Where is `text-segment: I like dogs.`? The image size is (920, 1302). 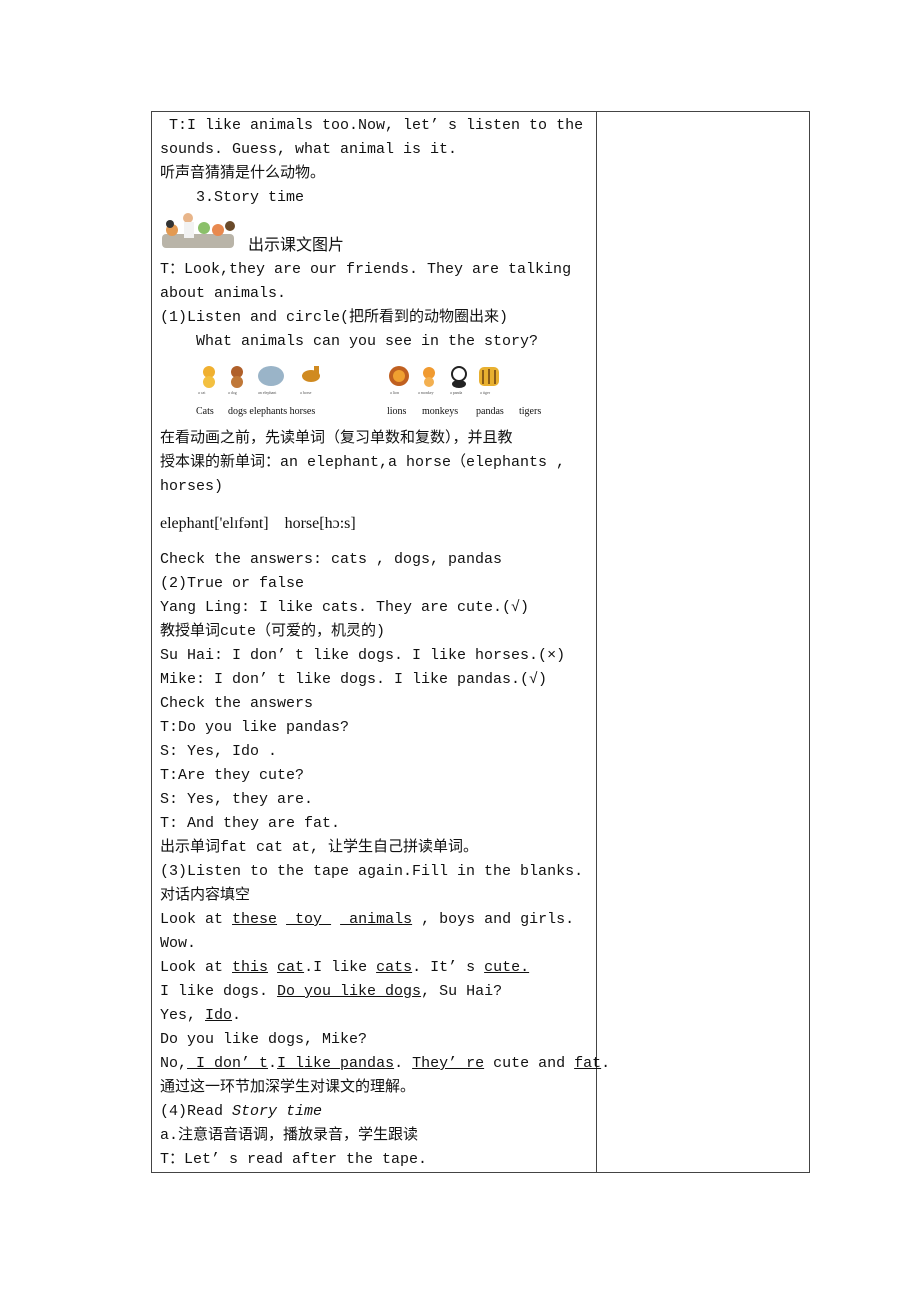
text-segment: I like dogs. is located at coordinates (219, 991).